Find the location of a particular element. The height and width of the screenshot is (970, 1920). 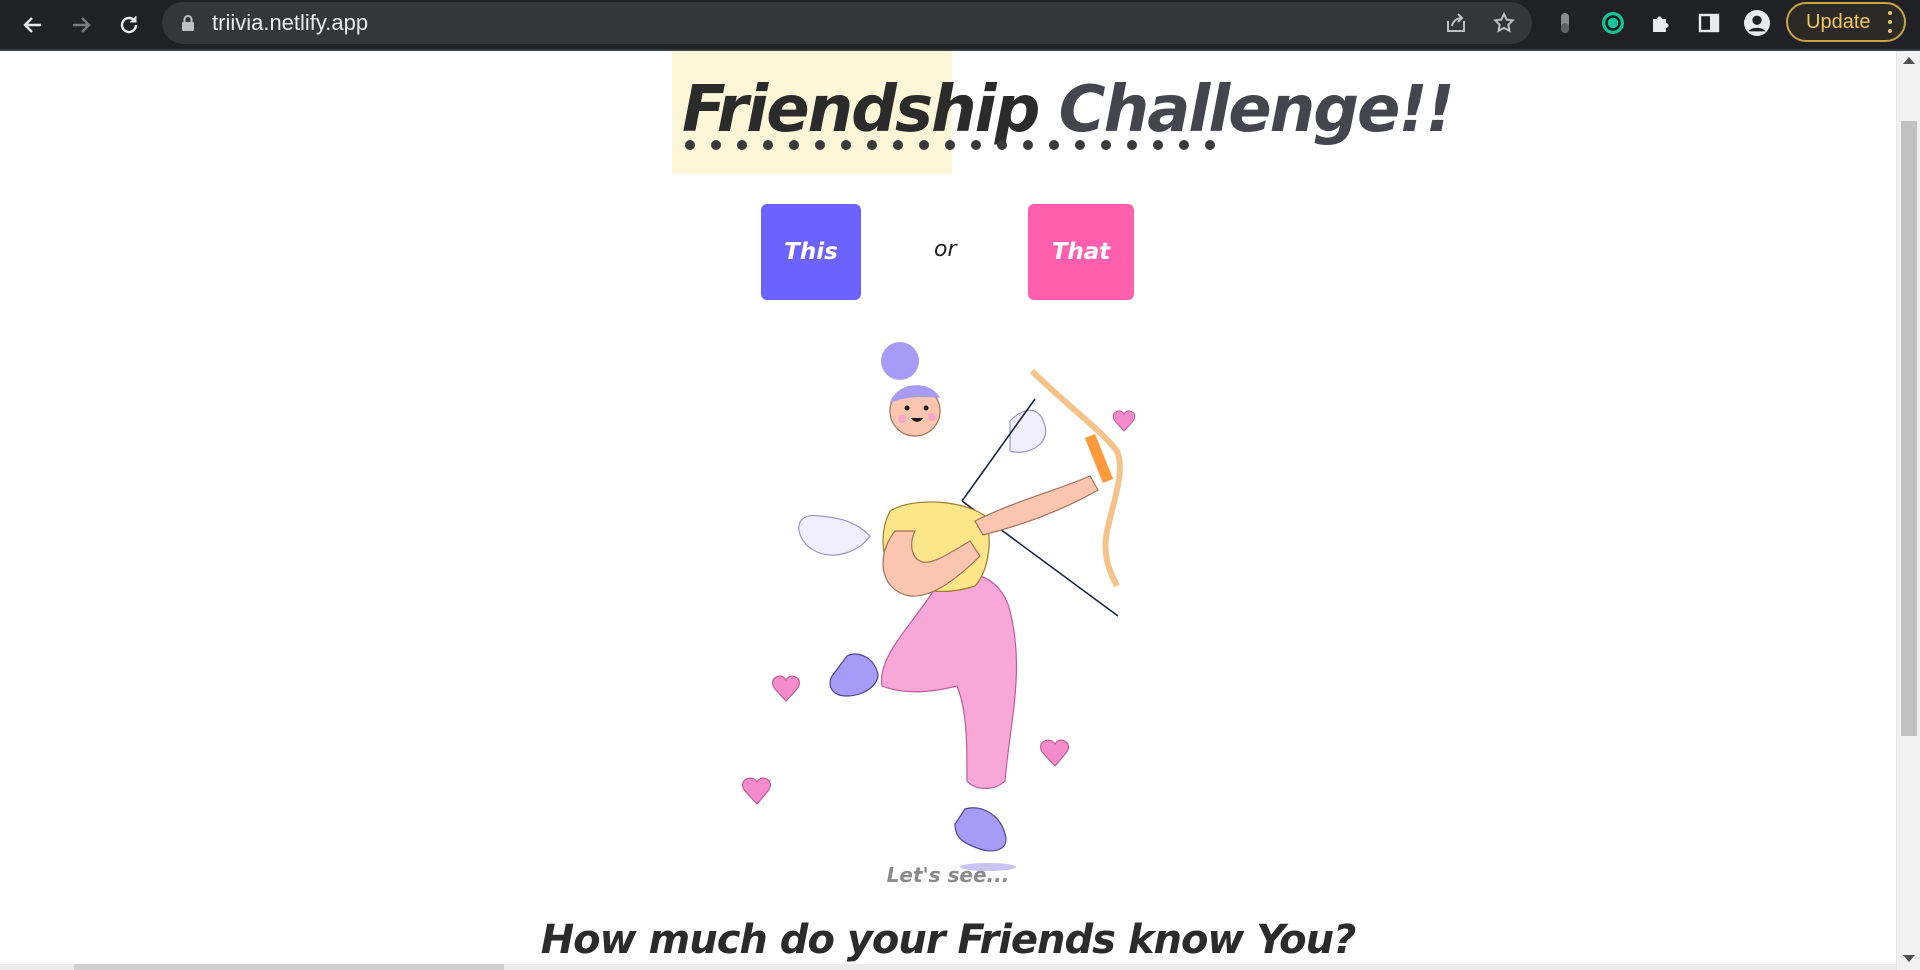

scroll-up-arrow-icon is located at coordinates (1909, 60).